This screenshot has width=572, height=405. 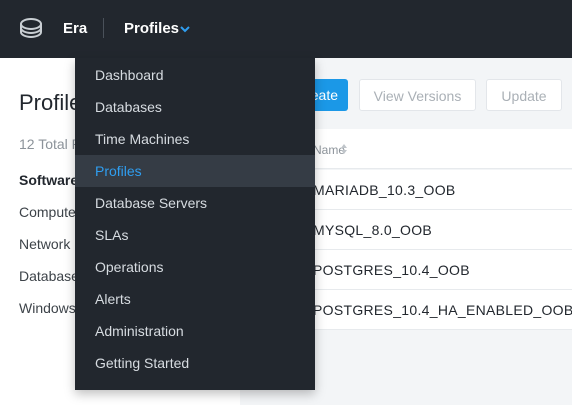 I want to click on menu-item-database-servers: Database Servers, so click(x=195, y=203).